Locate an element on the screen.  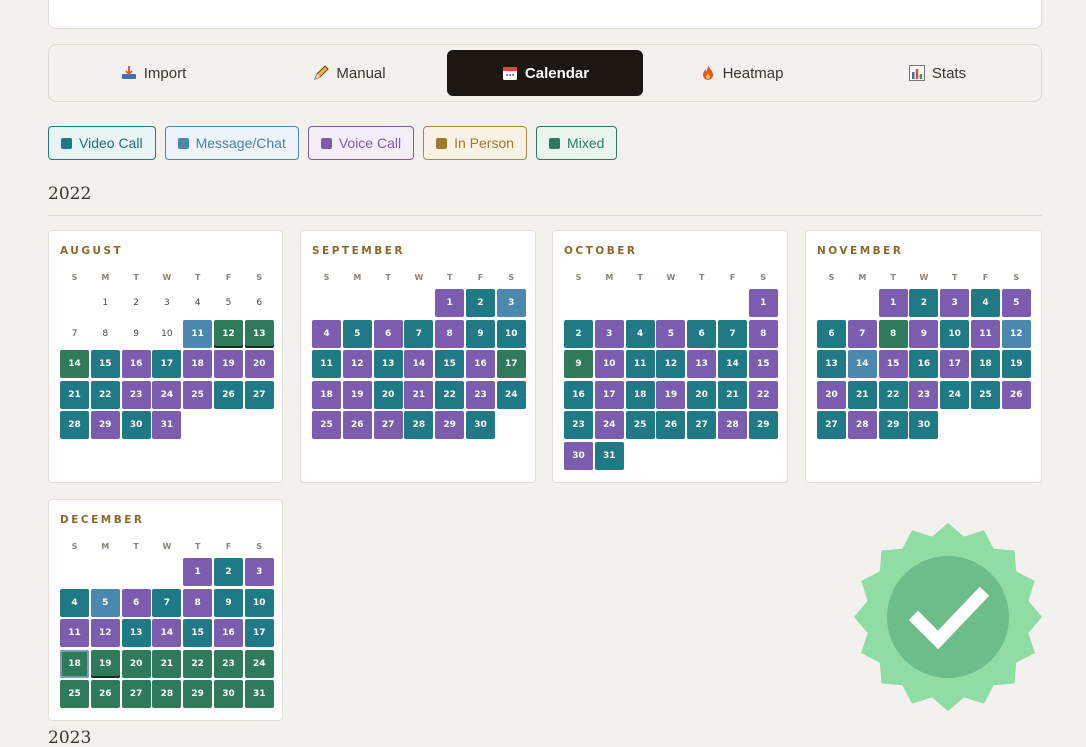
legend-voice-call: Voice Call is located at coordinates (361, 143).